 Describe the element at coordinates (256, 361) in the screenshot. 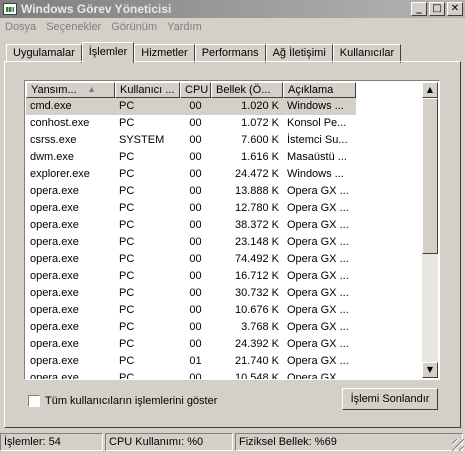

I see `process-memory-cell: 21.740 K` at that location.